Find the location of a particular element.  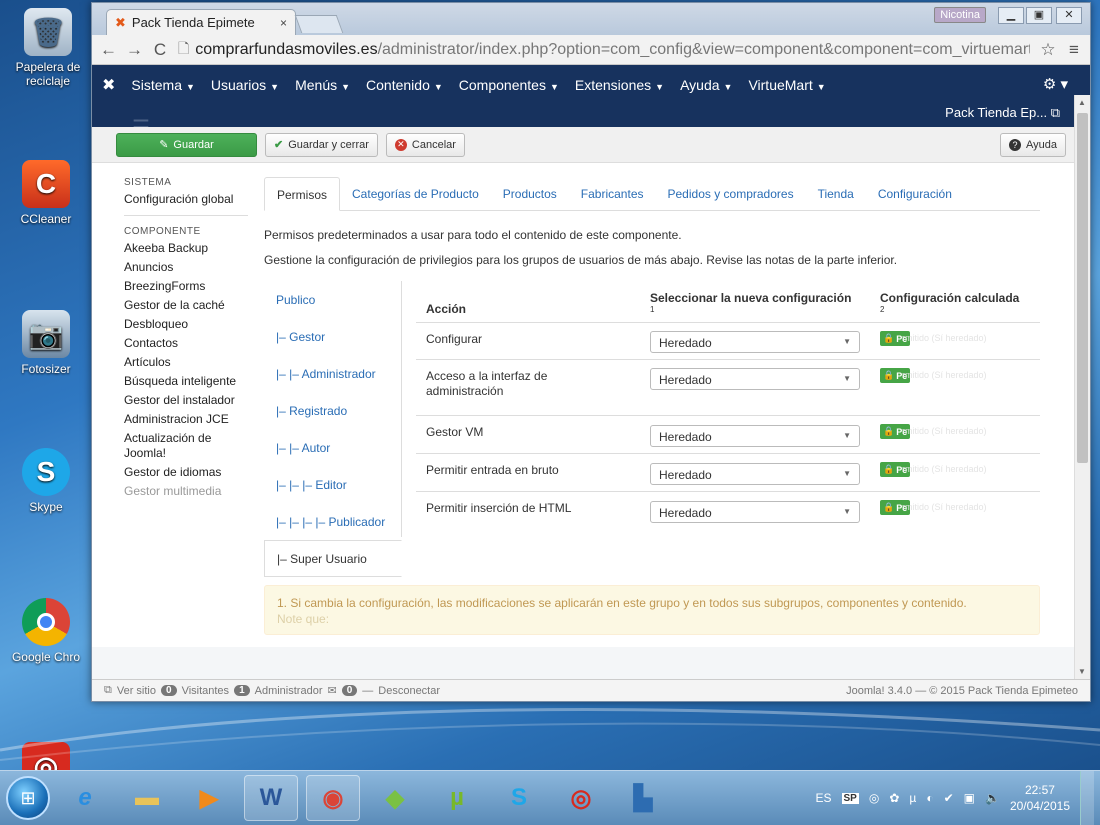

envelope-icon: ✉ is located at coordinates (331, 690).